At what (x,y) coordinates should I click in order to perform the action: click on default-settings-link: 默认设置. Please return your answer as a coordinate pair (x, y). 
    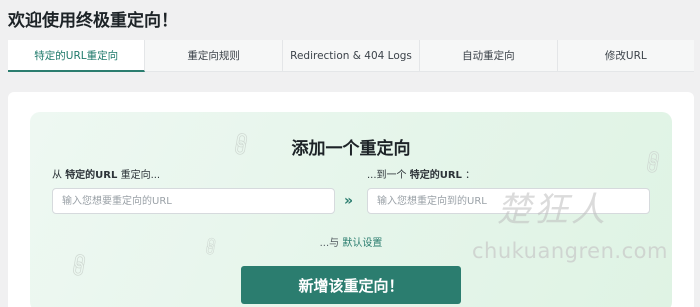
    Looking at the image, I should click on (362, 243).